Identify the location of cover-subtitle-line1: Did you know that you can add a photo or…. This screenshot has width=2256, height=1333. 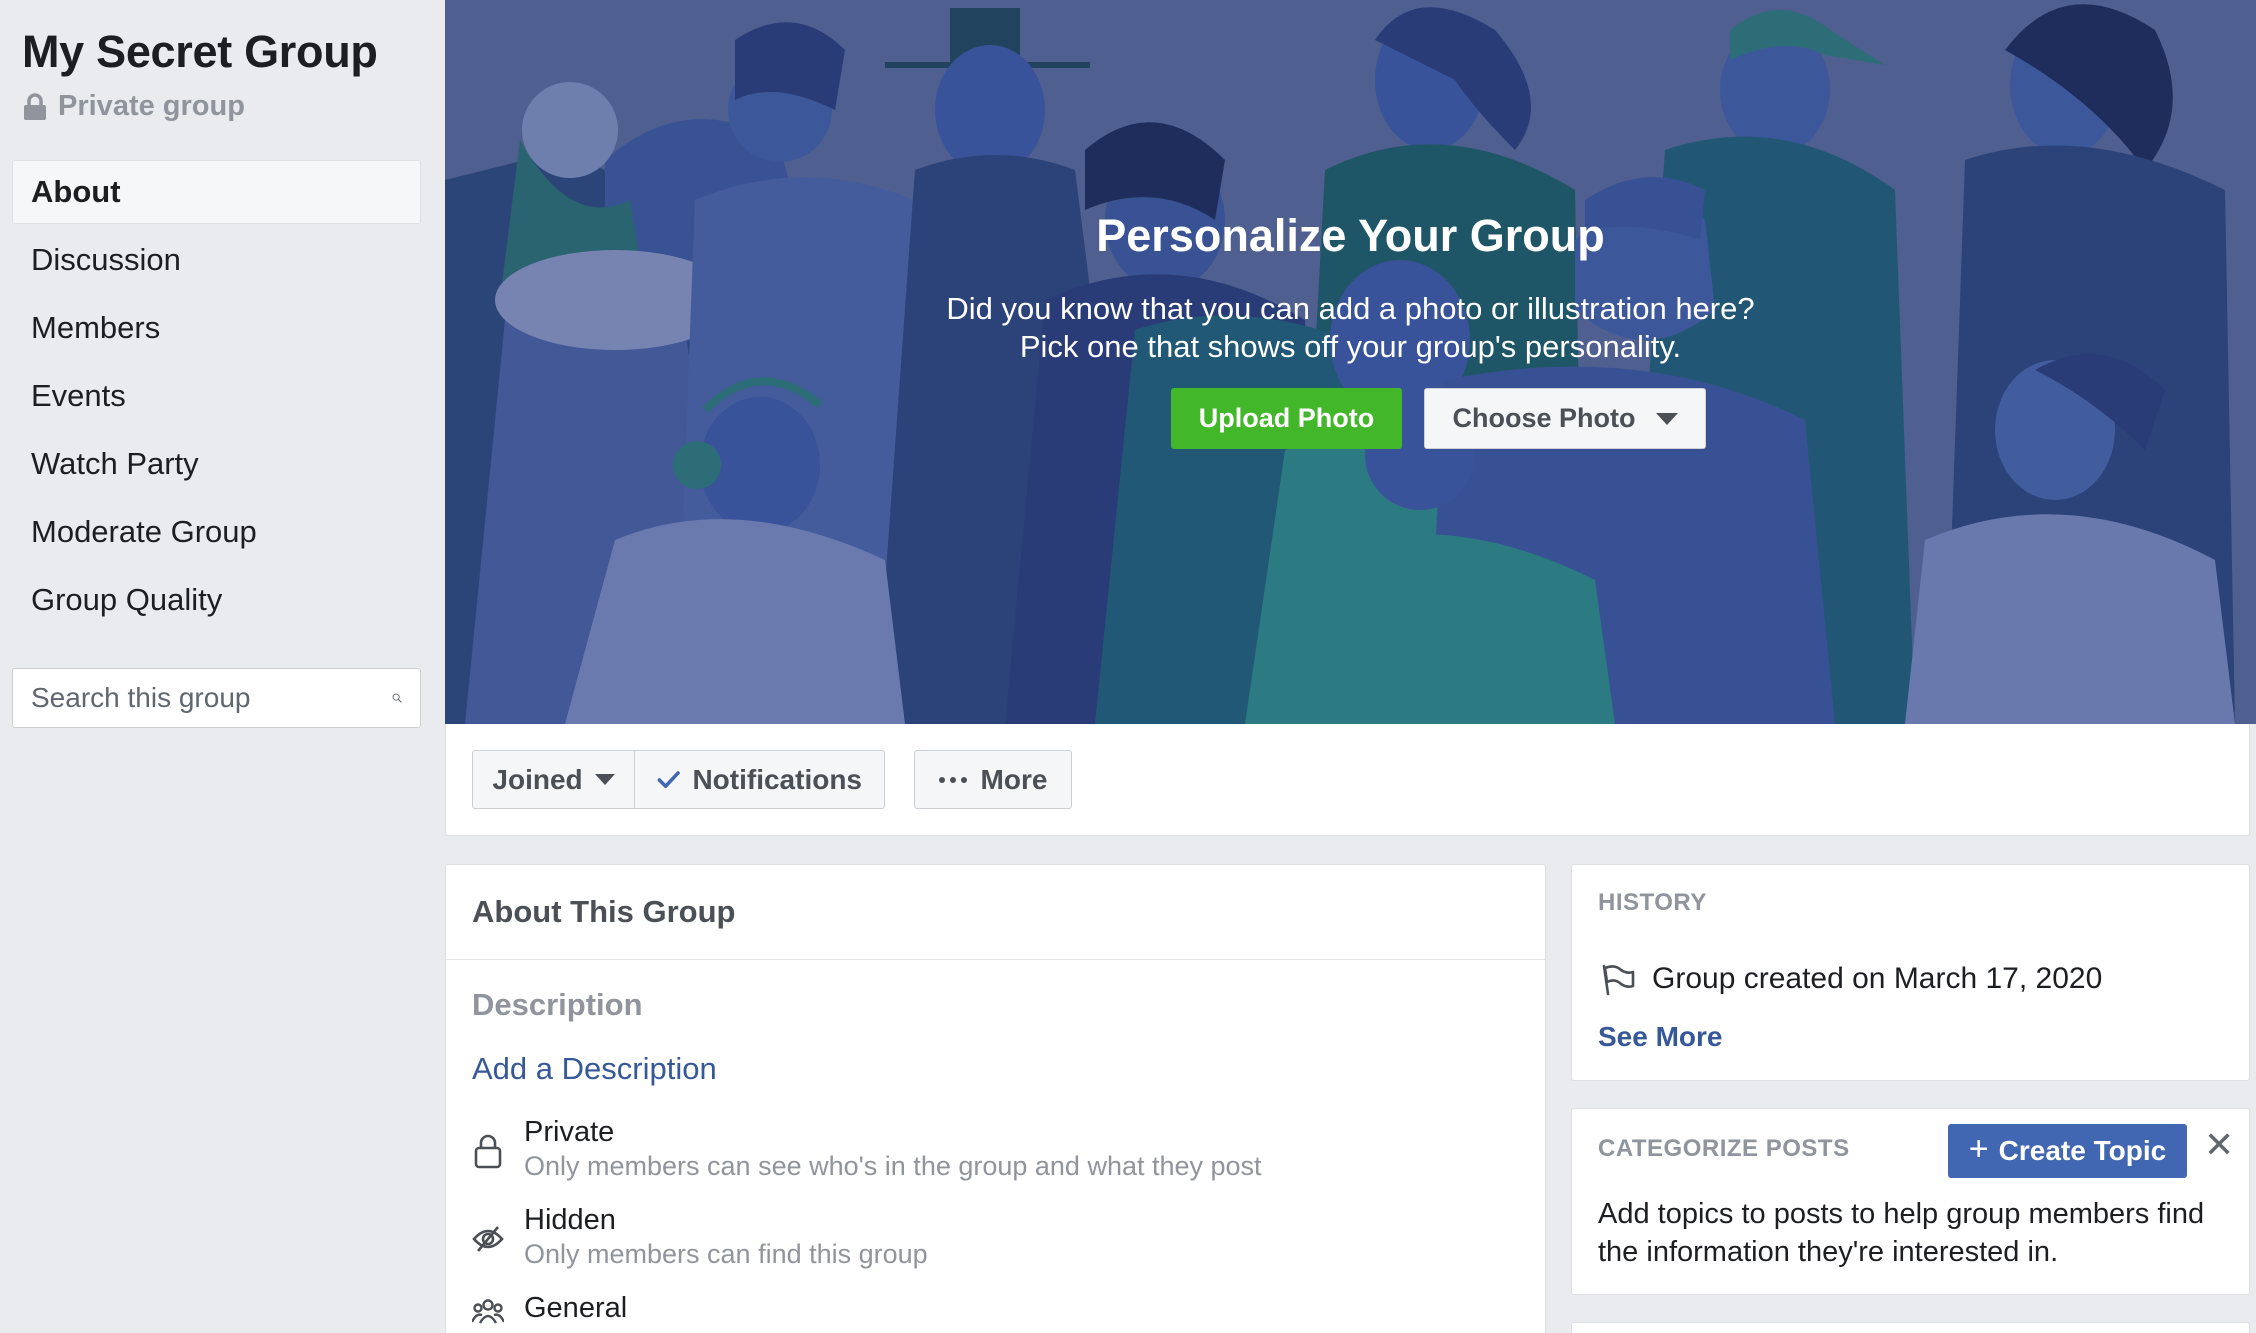
(1350, 308).